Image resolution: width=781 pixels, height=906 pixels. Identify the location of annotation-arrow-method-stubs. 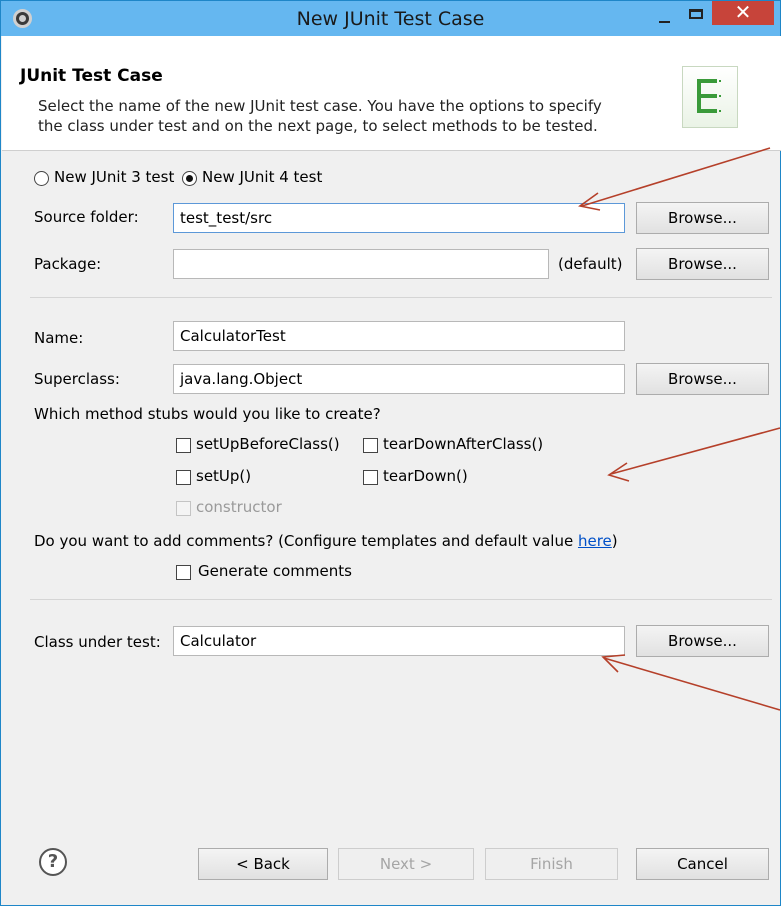
(695, 451).